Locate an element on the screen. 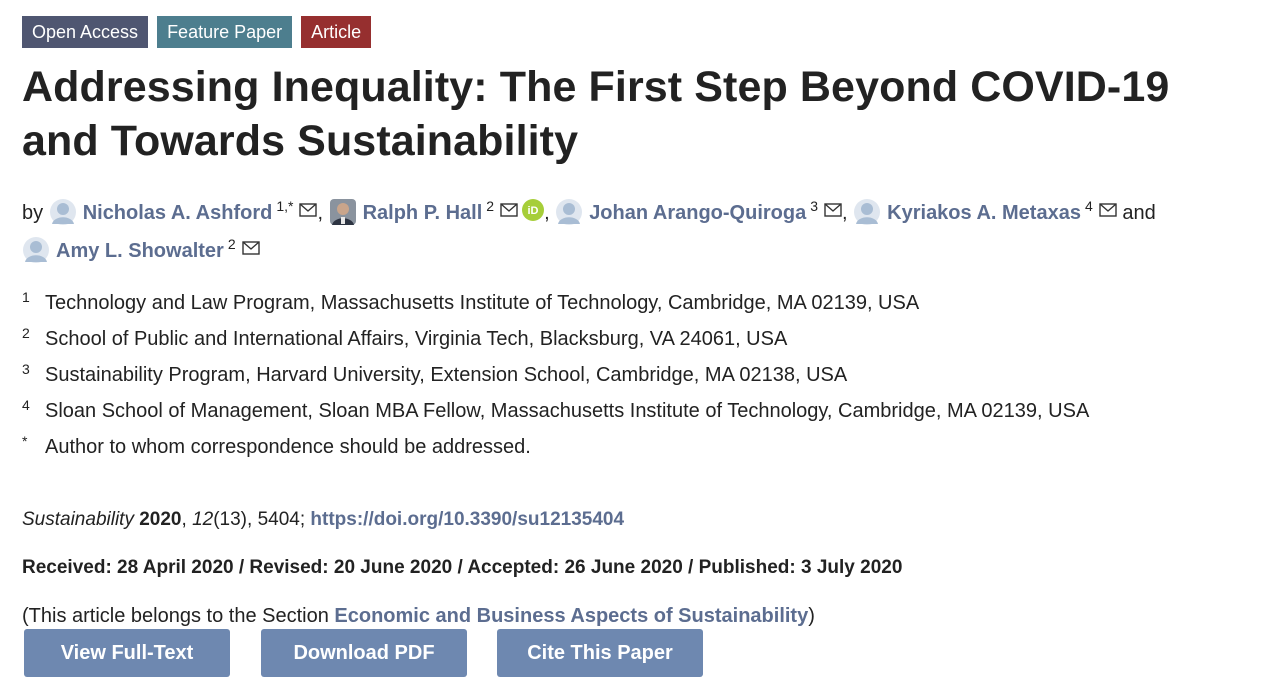 The image size is (1261, 695). author-name: Kyriakos A. Metaxas is located at coordinates (984, 213).